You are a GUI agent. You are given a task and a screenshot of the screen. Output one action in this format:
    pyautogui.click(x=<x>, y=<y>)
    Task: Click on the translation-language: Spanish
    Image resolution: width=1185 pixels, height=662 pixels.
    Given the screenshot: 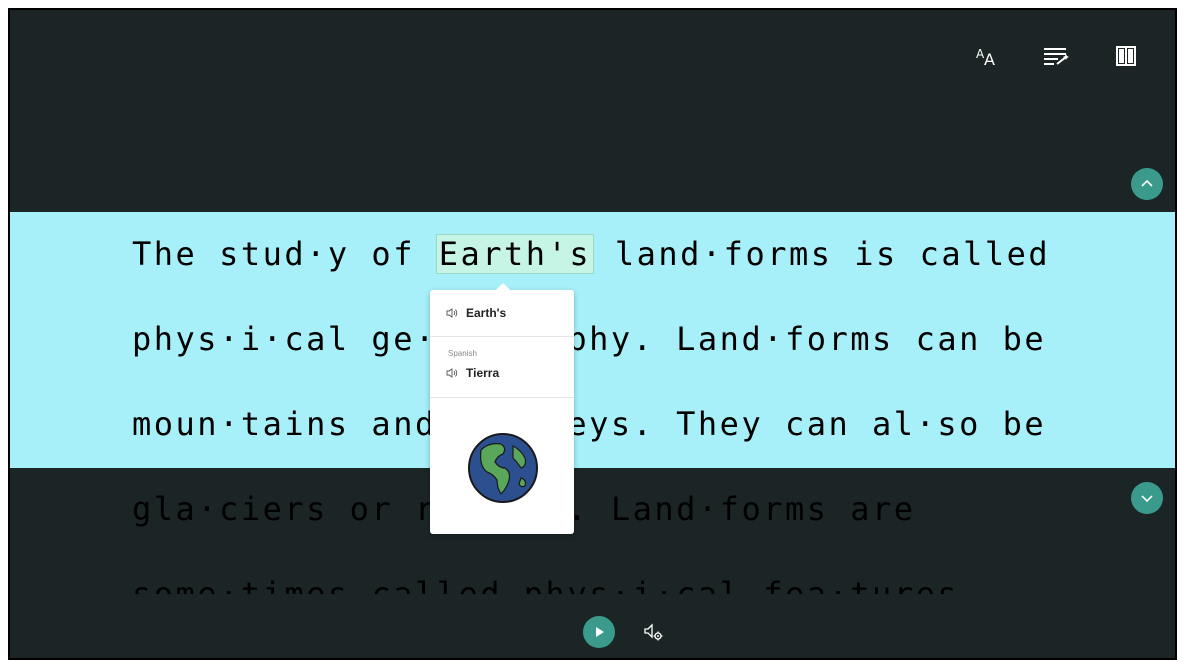 What is the action you would take?
    pyautogui.click(x=462, y=353)
    